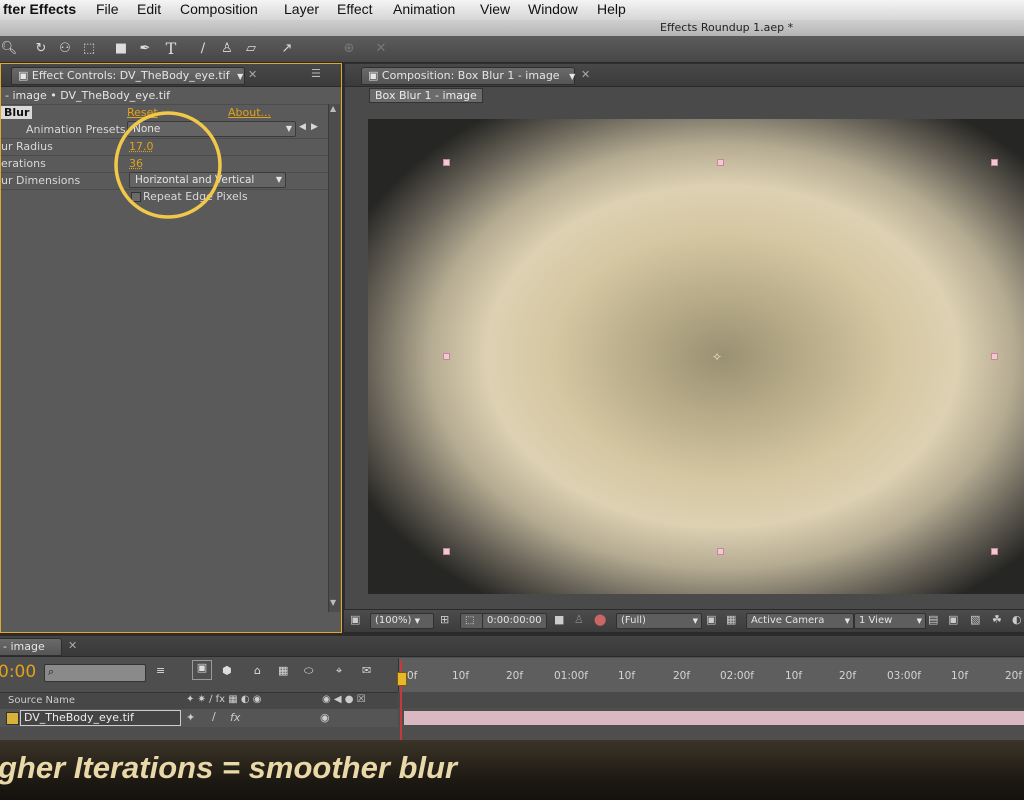 The width and height of the screenshot is (1024, 800). I want to click on motion-blur-icon: ⬭, so click(308, 671).